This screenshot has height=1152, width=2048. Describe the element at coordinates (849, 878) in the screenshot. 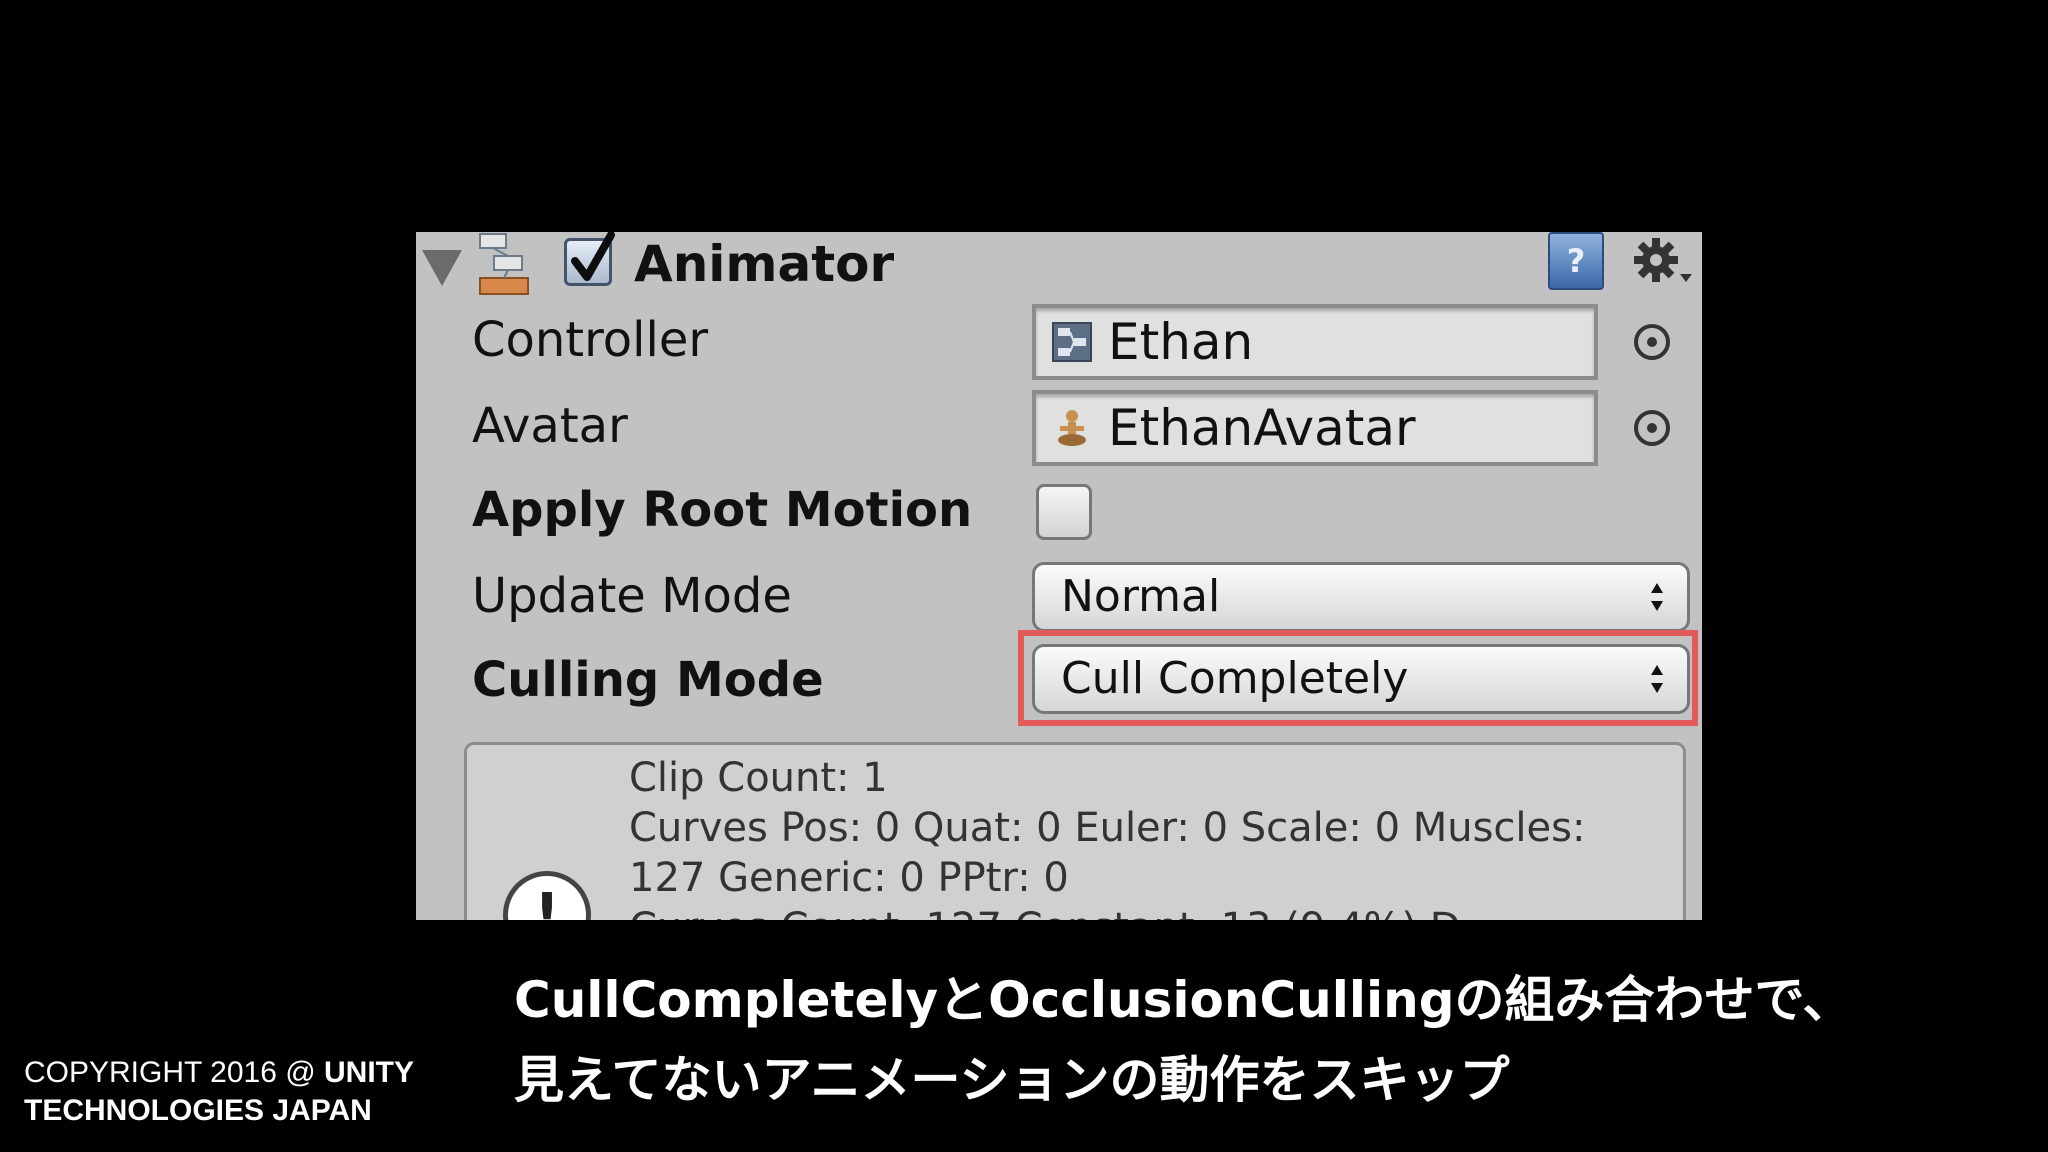

I see `info-line-generic: 127 Generic: 0 PPtr: 0` at that location.